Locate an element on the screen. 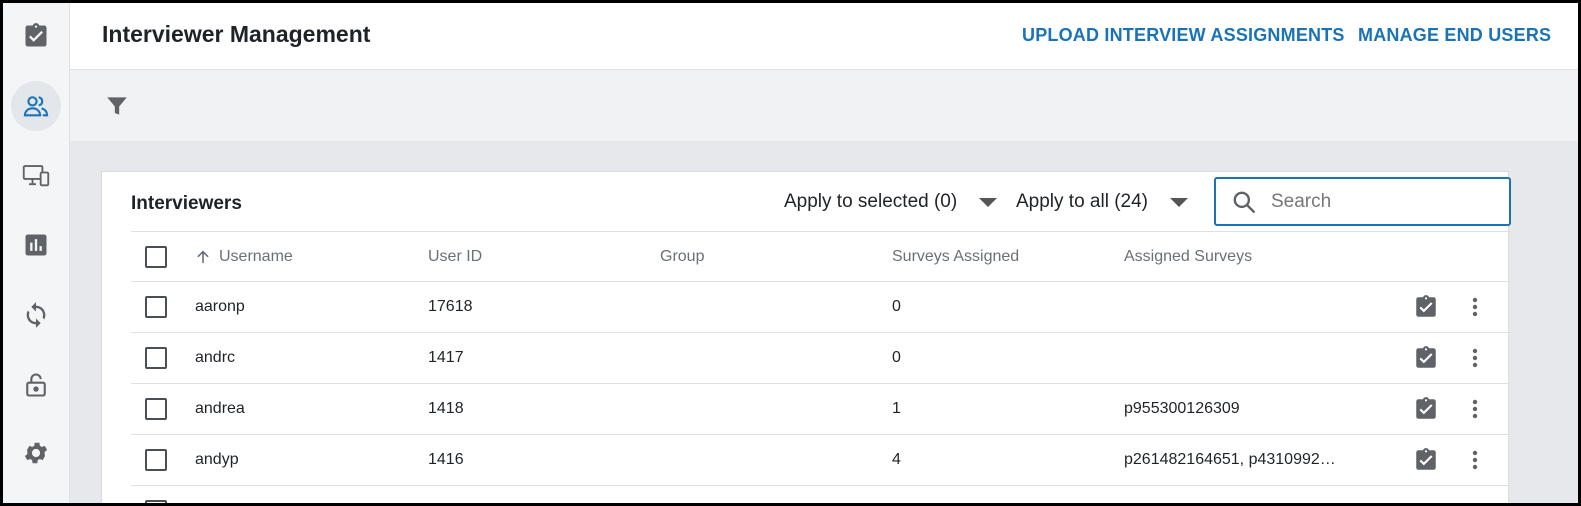 This screenshot has width=1581, height=506. search-input is located at coordinates (1381, 201).